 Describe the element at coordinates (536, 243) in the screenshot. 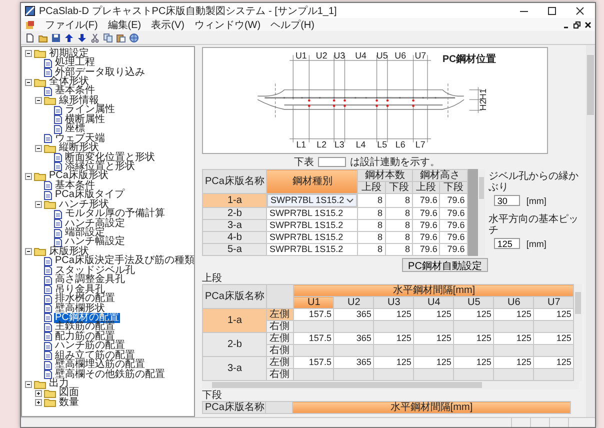

I see `unit-label: [mm]` at that location.